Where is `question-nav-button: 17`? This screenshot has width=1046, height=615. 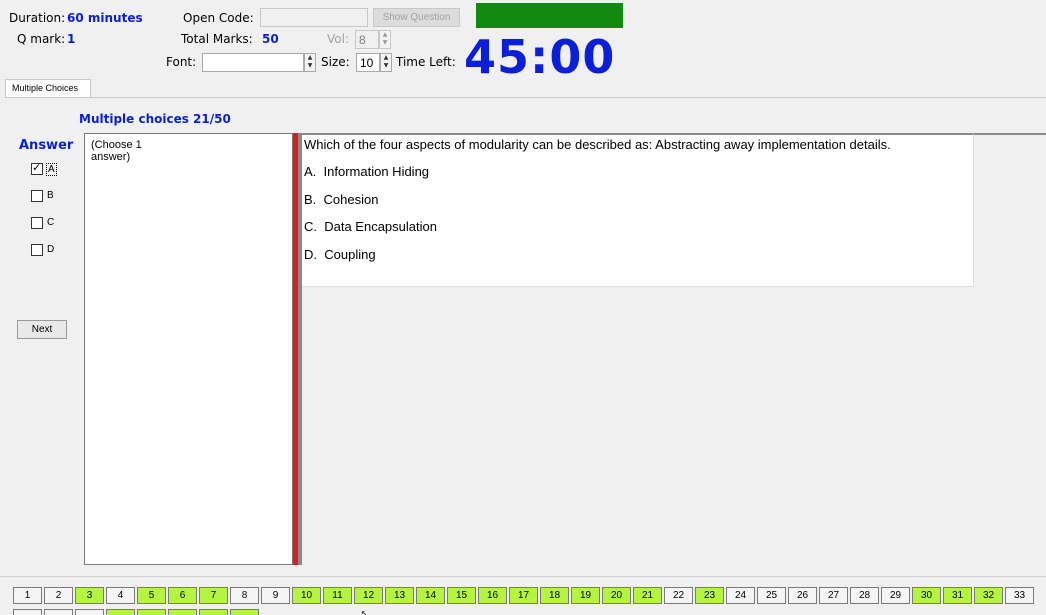 question-nav-button: 17 is located at coordinates (523, 595).